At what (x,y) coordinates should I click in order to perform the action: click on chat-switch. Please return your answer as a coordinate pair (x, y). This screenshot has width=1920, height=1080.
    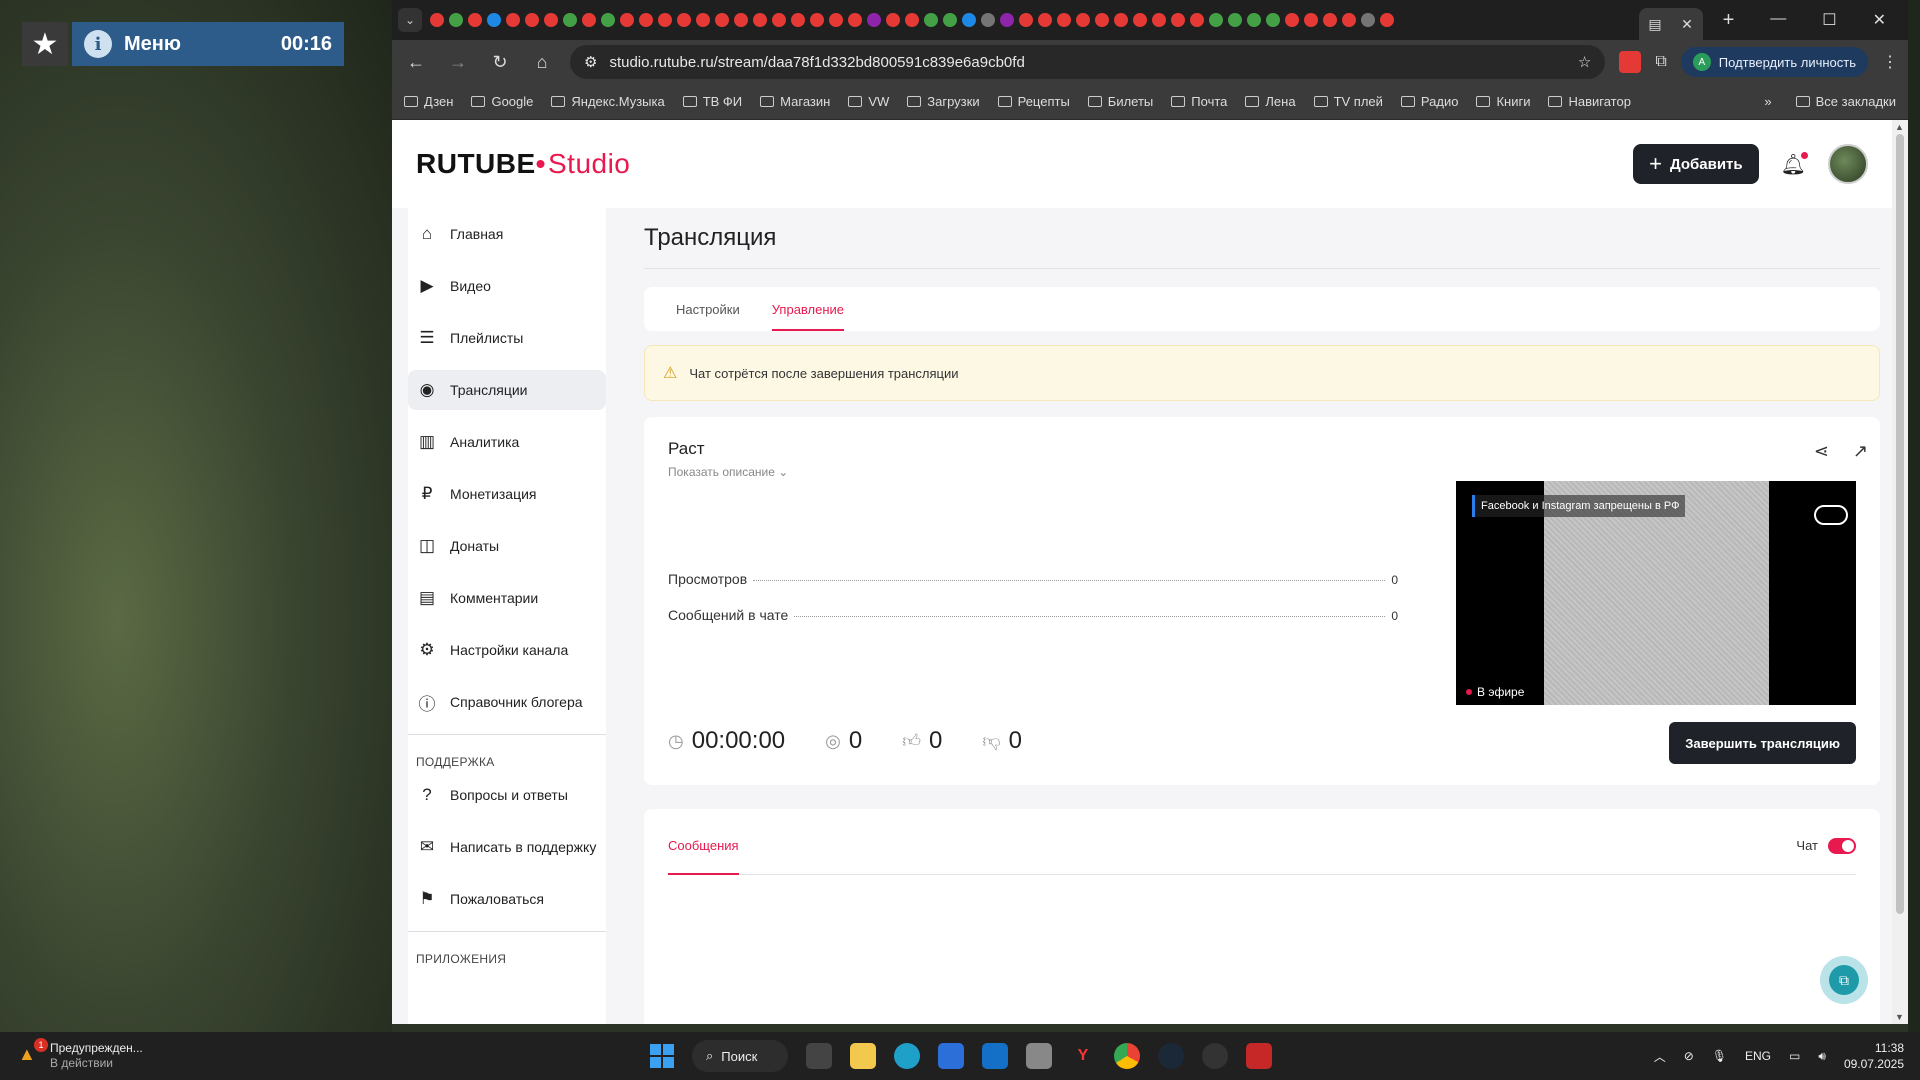
    Looking at the image, I should click on (1842, 845).